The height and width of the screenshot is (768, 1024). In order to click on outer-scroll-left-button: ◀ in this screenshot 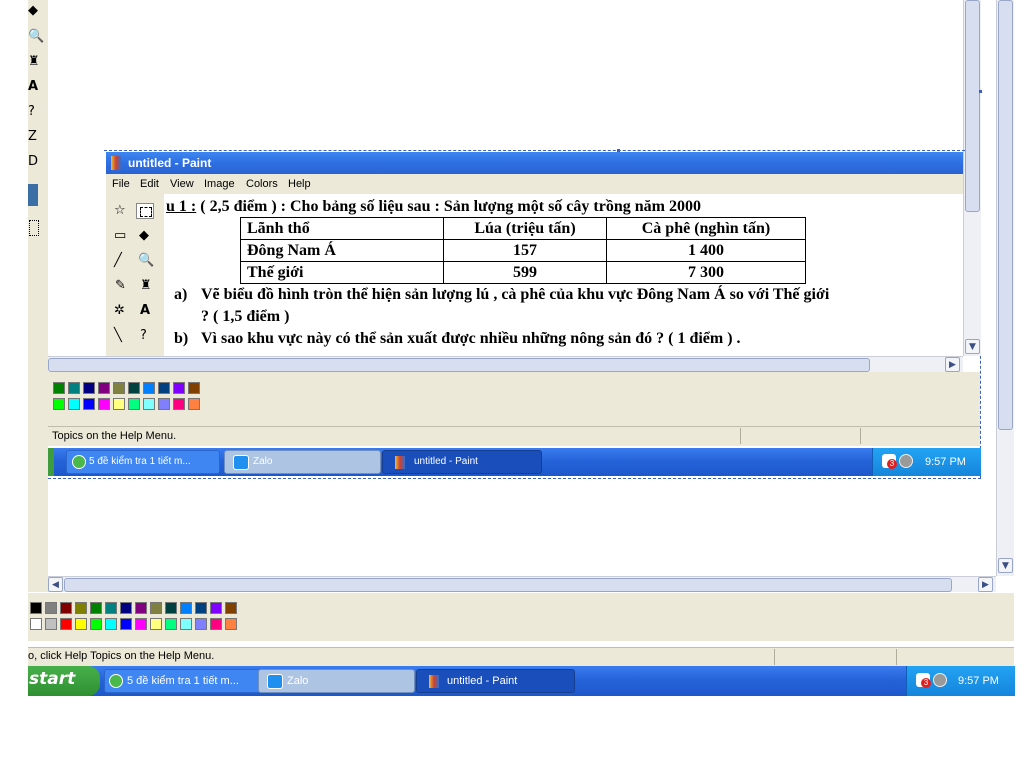, I will do `click(55, 584)`.